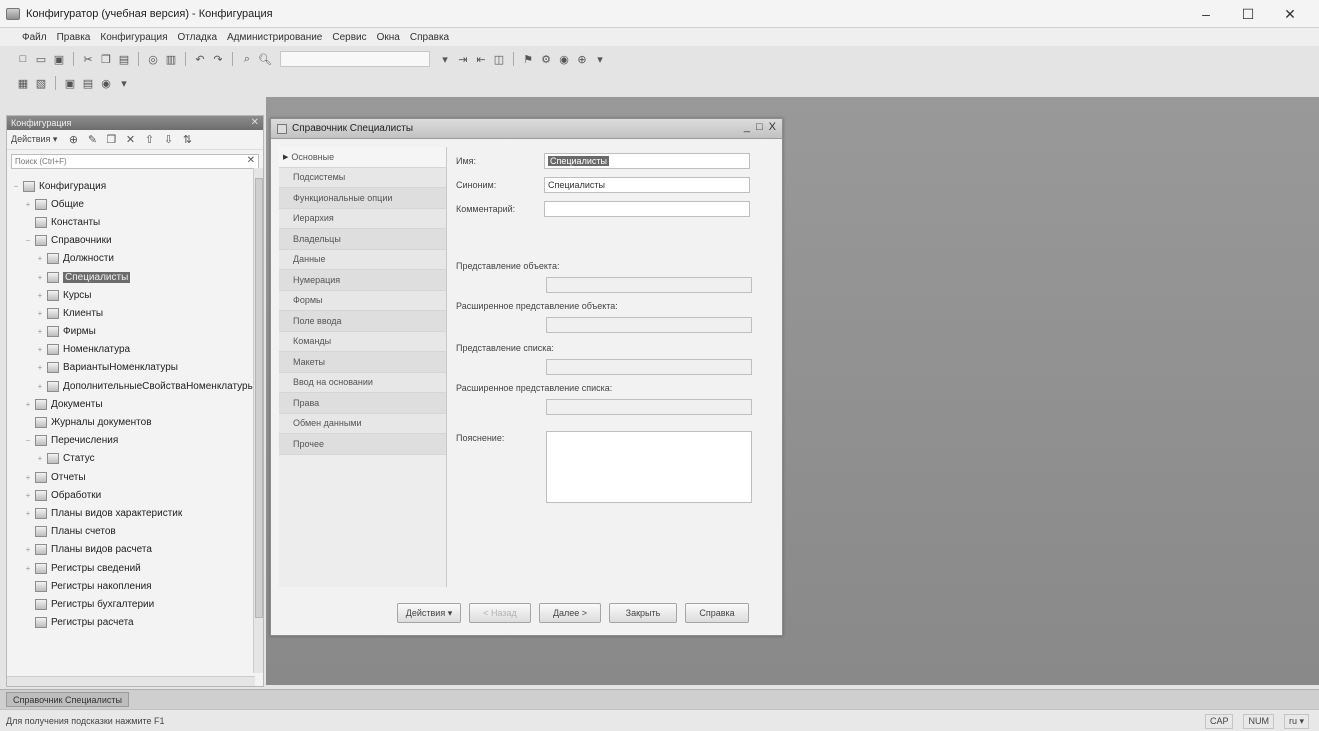 Image resolution: width=1319 pixels, height=731 pixels. I want to click on menu-debug: Отладка, so click(197, 37).